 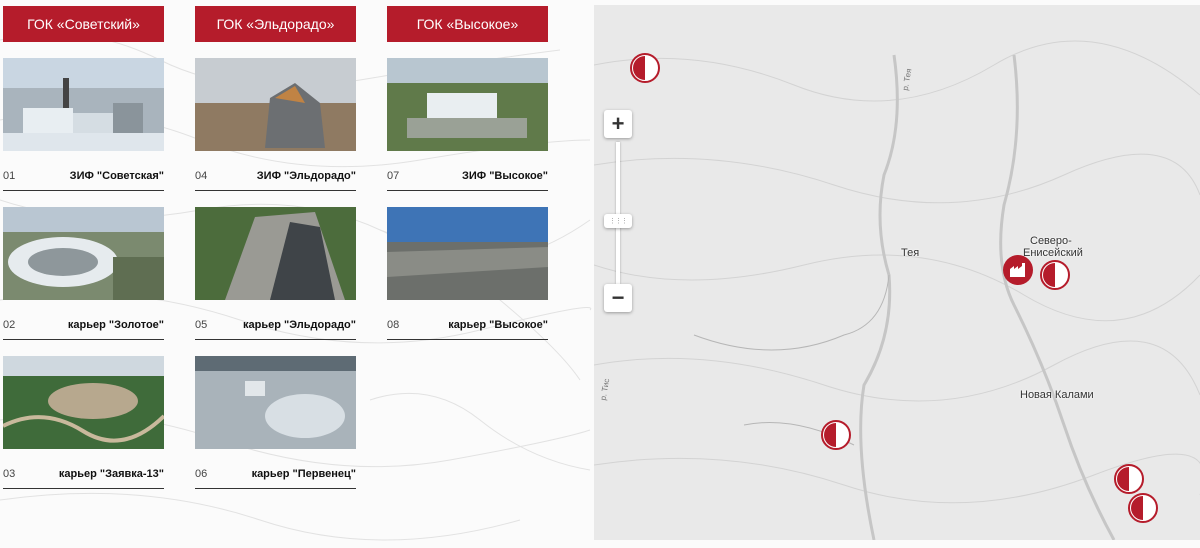 What do you see at coordinates (275, 253) in the screenshot?
I see `photo-karier-eldorado` at bounding box center [275, 253].